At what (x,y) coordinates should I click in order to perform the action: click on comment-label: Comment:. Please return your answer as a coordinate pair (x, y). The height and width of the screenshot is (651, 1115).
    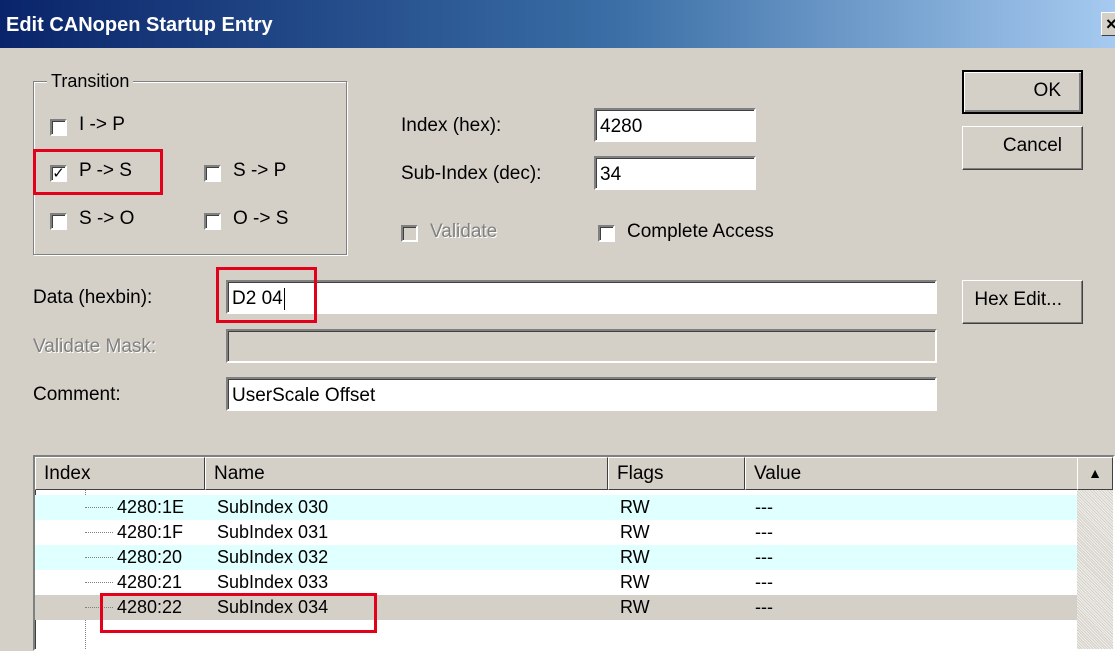
    Looking at the image, I should click on (77, 394).